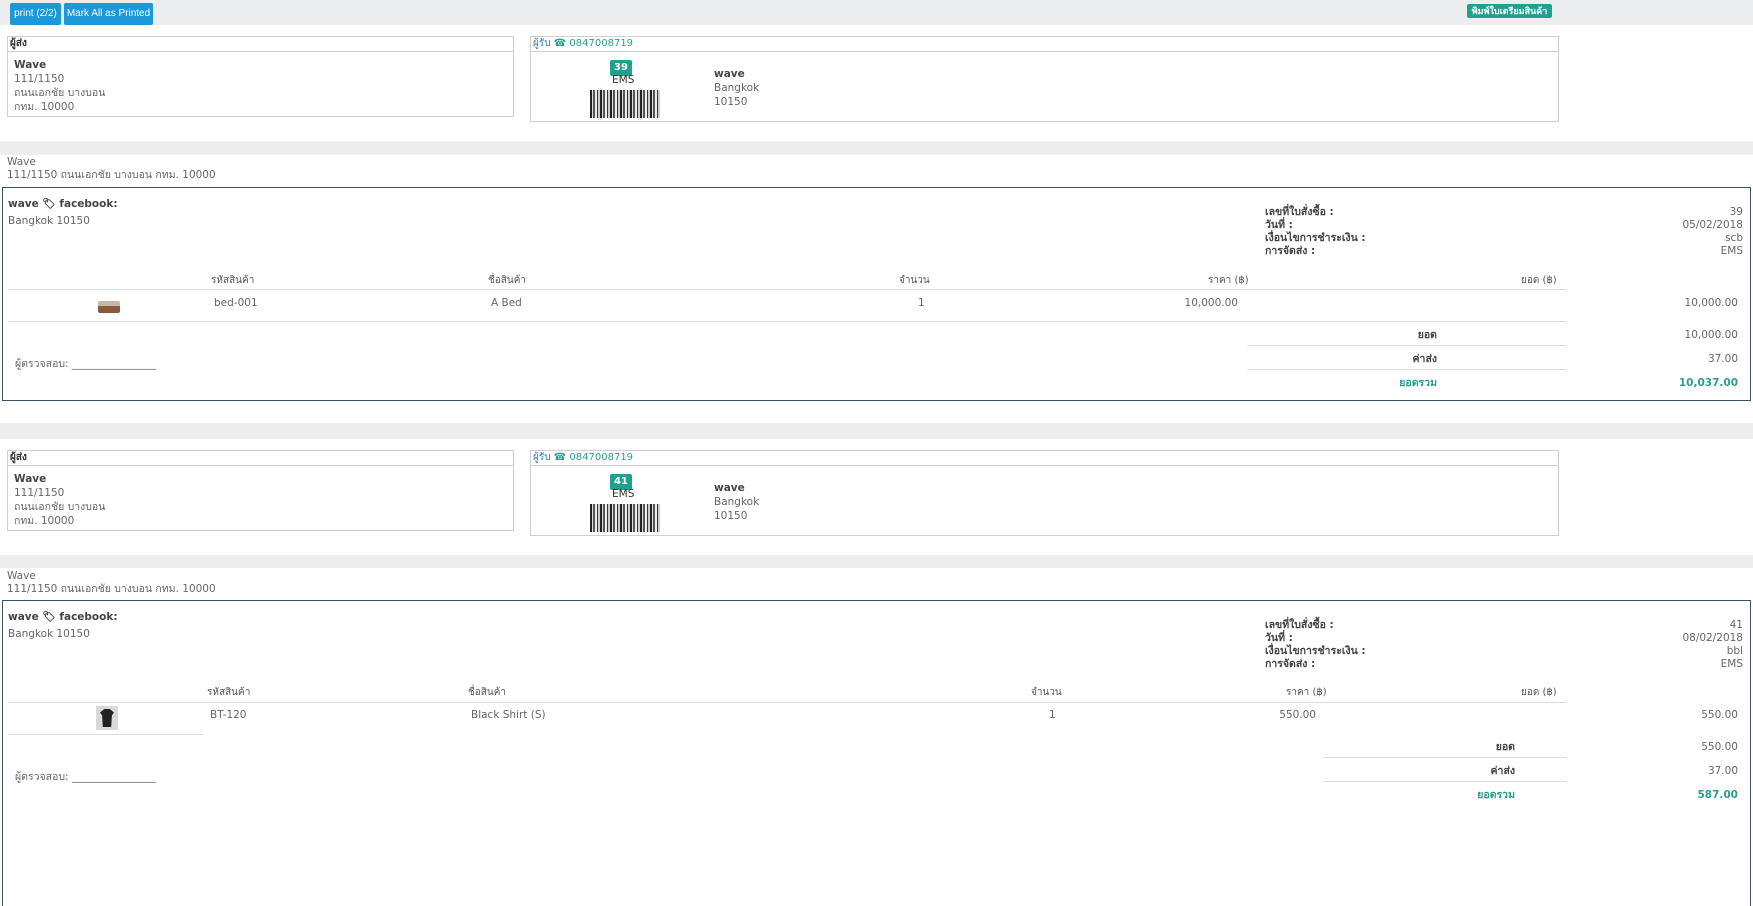 The height and width of the screenshot is (906, 1753). What do you see at coordinates (1445, 781) in the screenshot?
I see `shipping-divider` at bounding box center [1445, 781].